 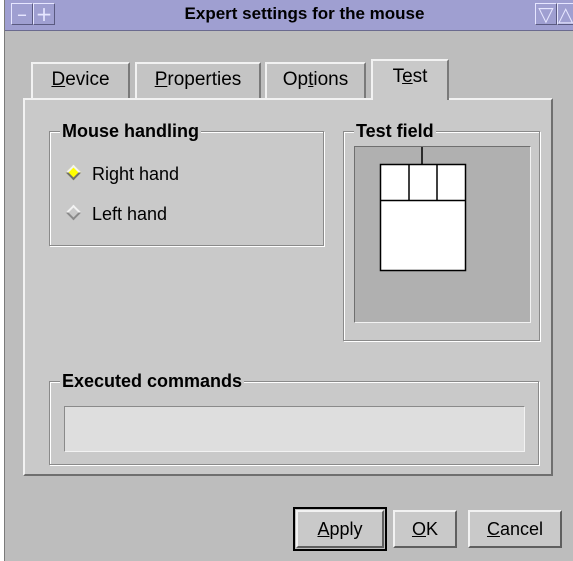 I want to click on mouse-handling-title: Mouse handling, so click(x=130, y=131).